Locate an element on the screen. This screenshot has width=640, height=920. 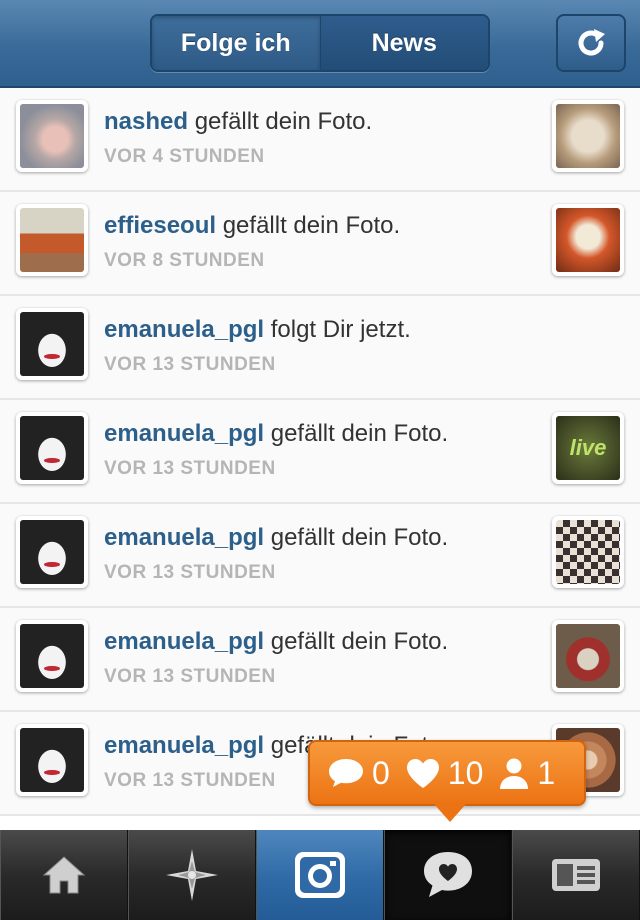
photo-thumbnail: live is located at coordinates (588, 448).